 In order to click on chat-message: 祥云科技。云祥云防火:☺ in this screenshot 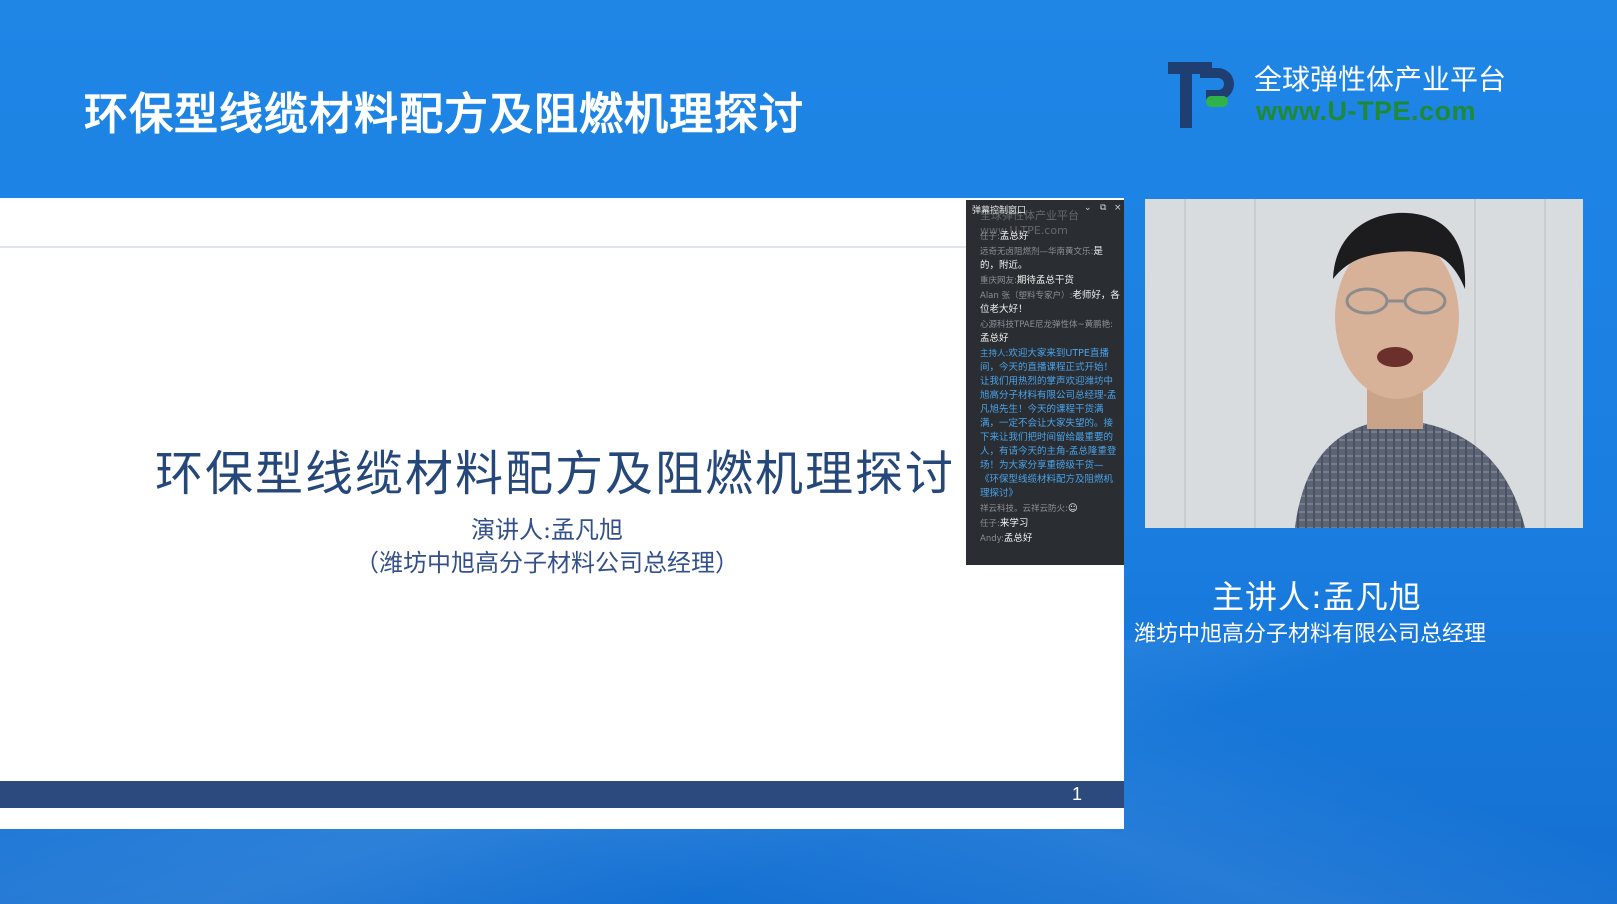, I will do `click(1050, 509)`.